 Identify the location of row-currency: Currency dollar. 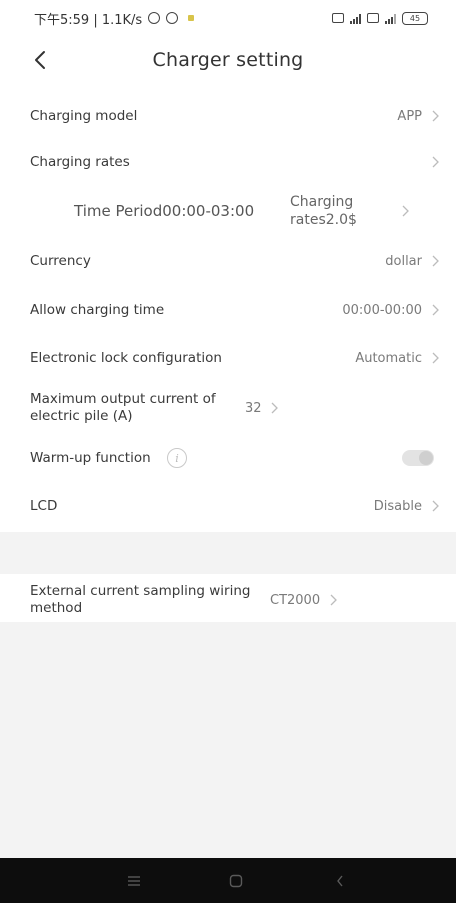
(228, 261).